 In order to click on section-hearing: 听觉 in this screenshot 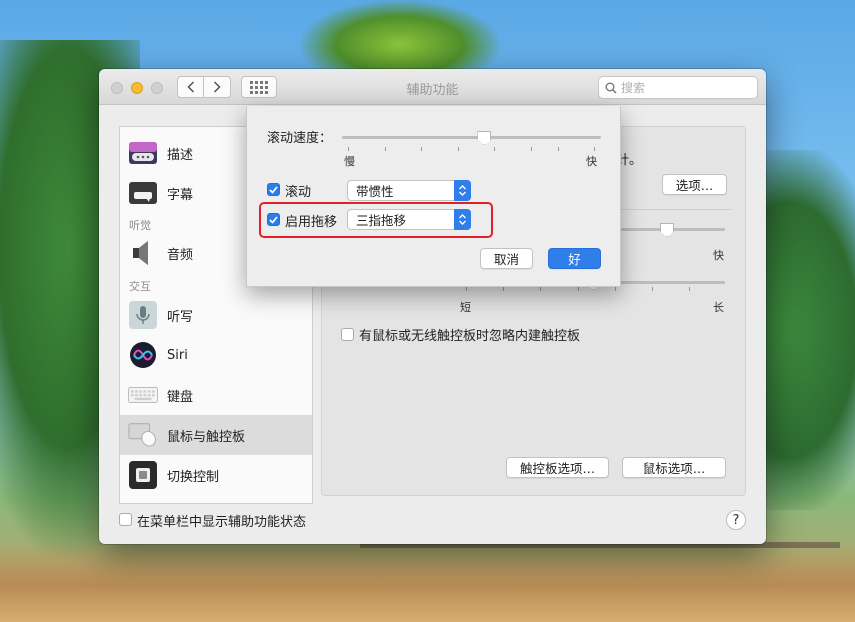, I will do `click(140, 225)`.